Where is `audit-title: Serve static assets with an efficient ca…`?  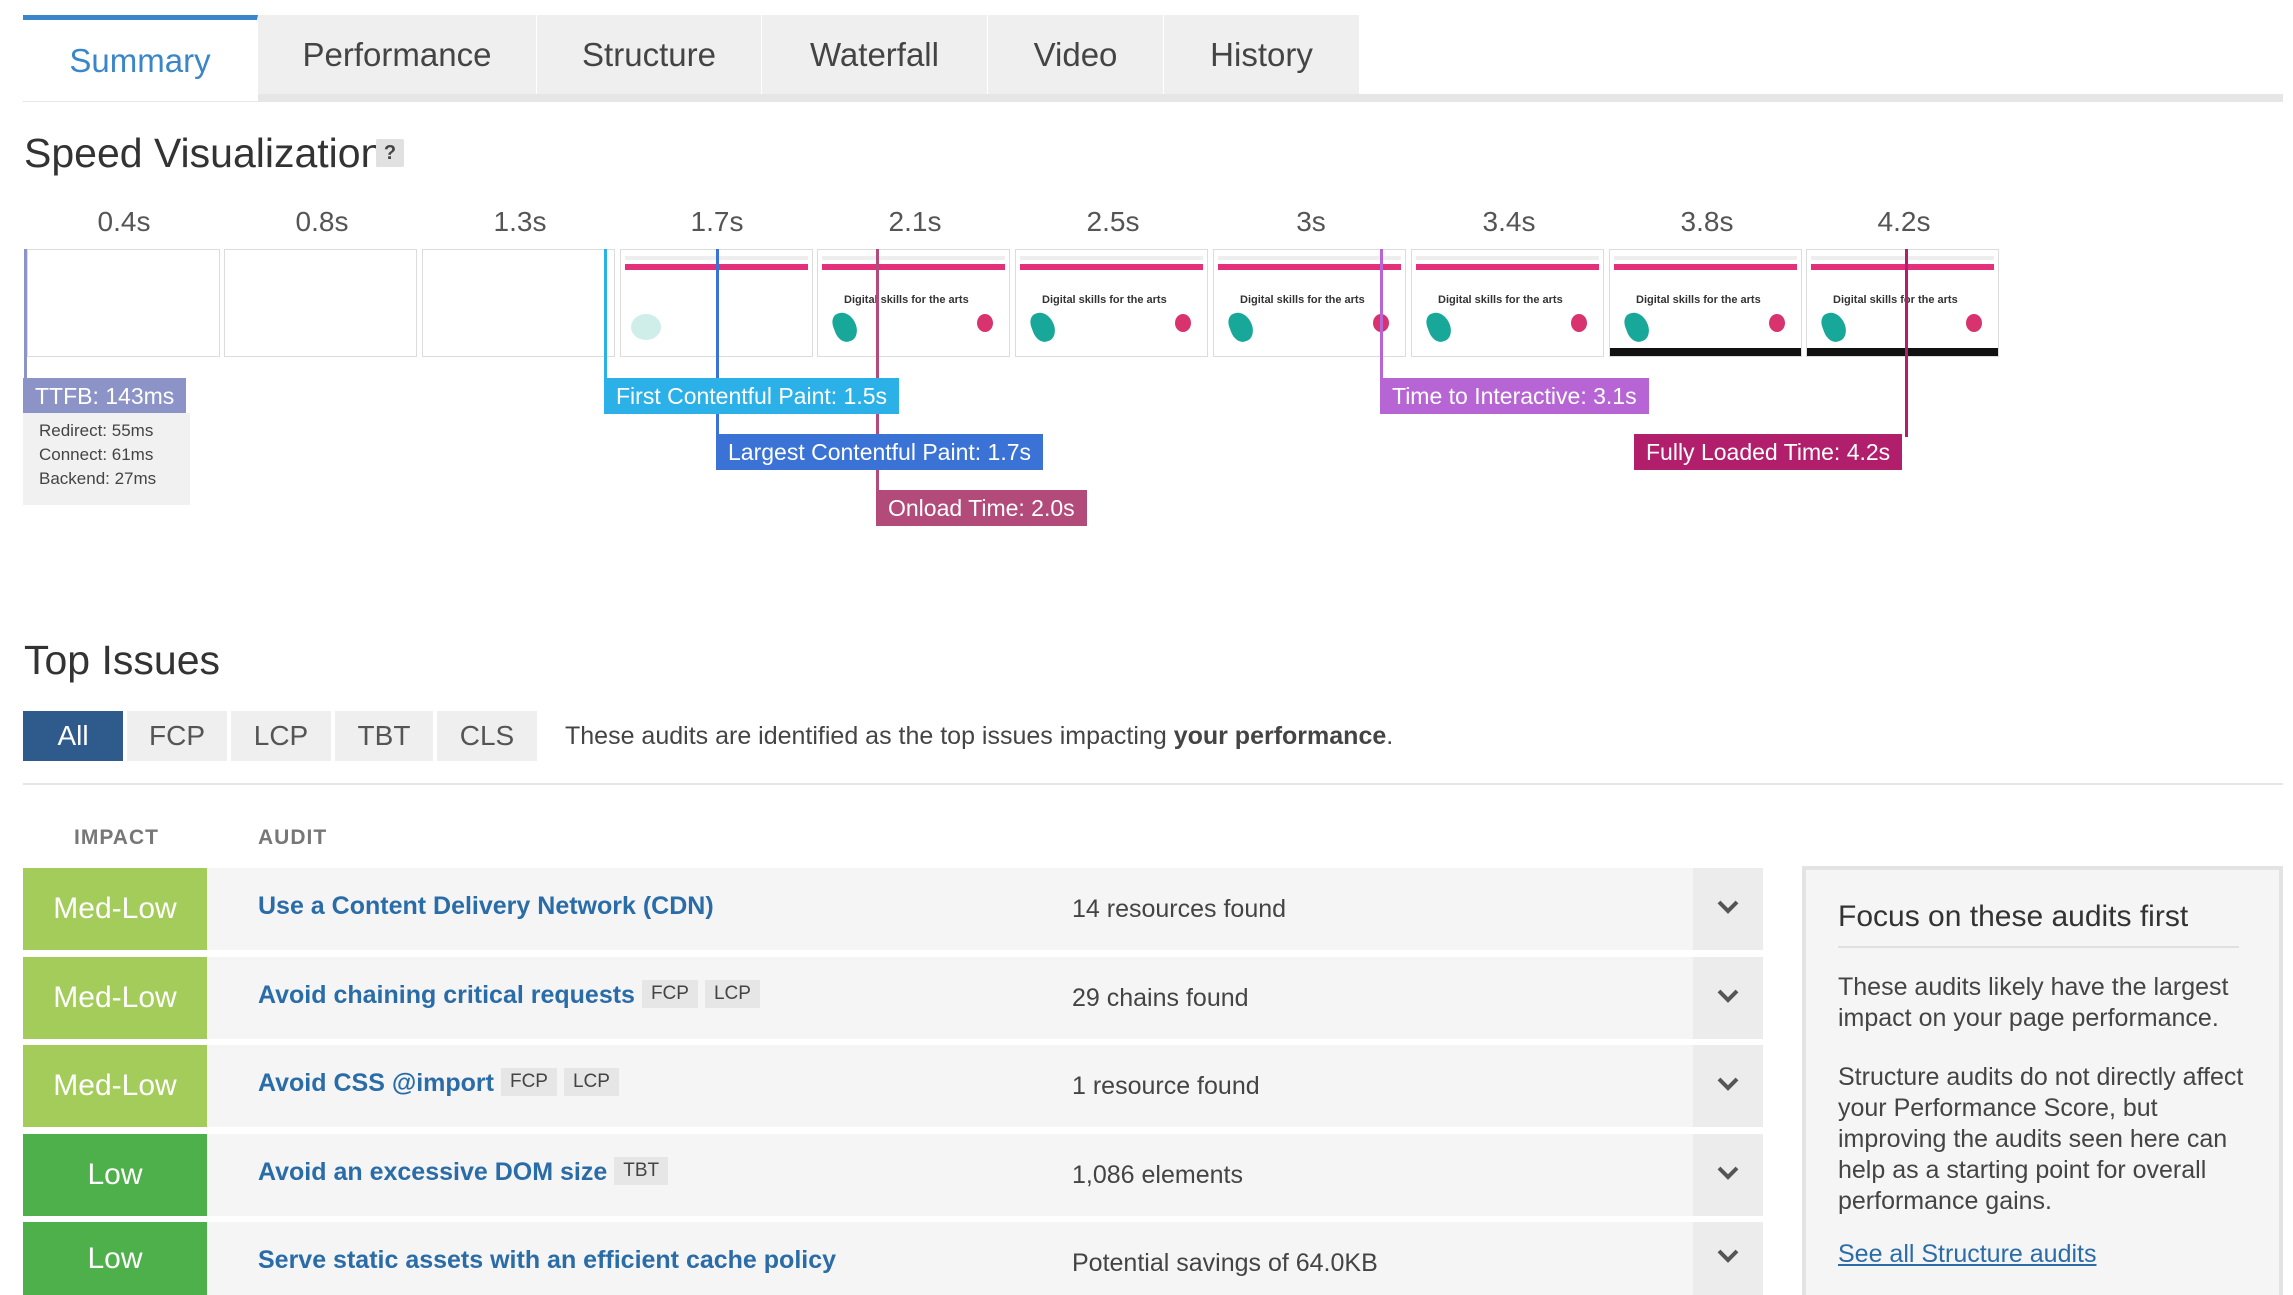
audit-title: Serve static assets with an efficient ca… is located at coordinates (547, 1260).